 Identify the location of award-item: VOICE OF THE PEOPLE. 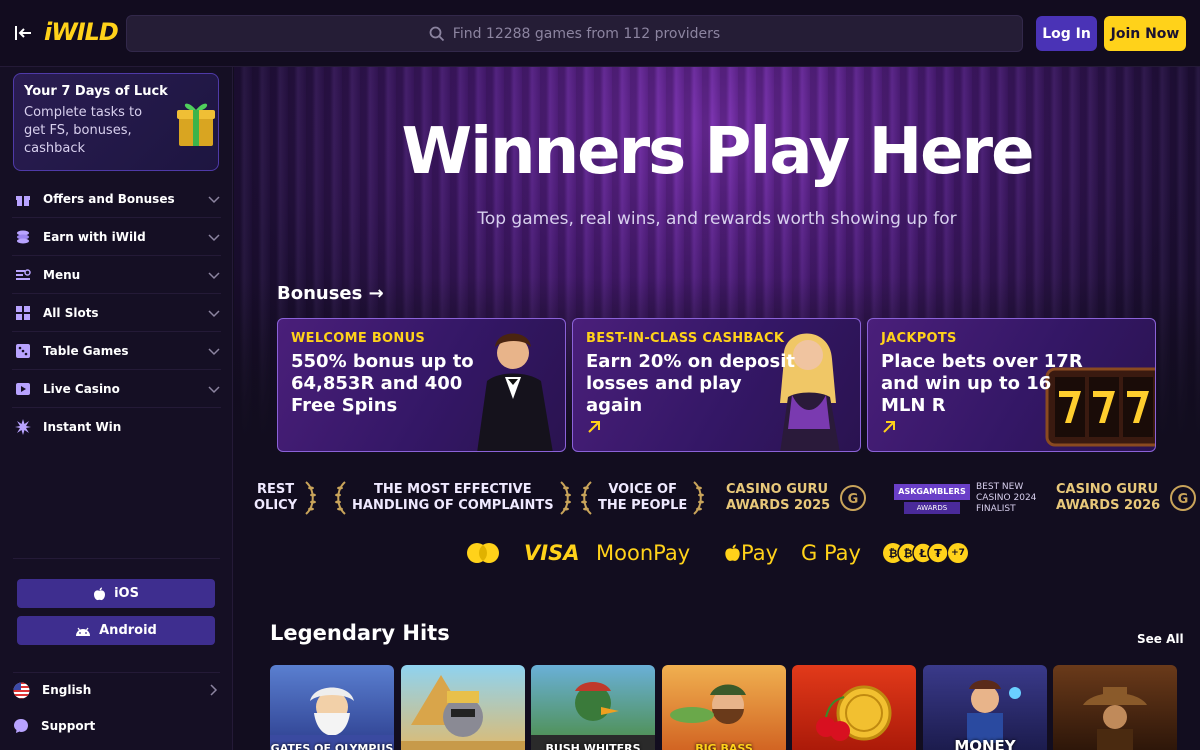
(642, 498).